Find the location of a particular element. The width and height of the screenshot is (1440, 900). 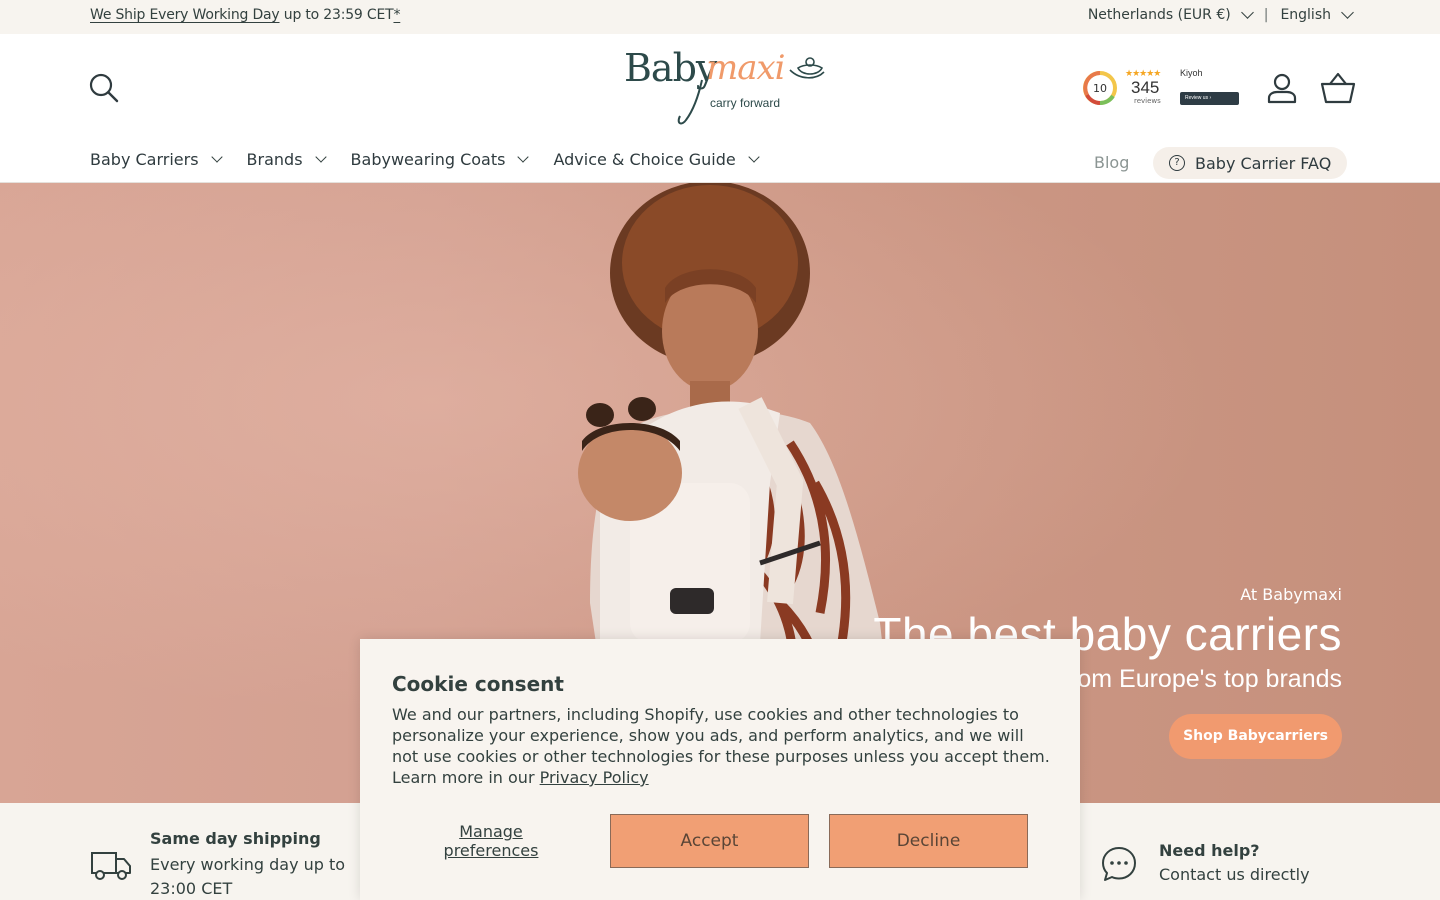

nav-item-brands: Brands is located at coordinates (286, 159).